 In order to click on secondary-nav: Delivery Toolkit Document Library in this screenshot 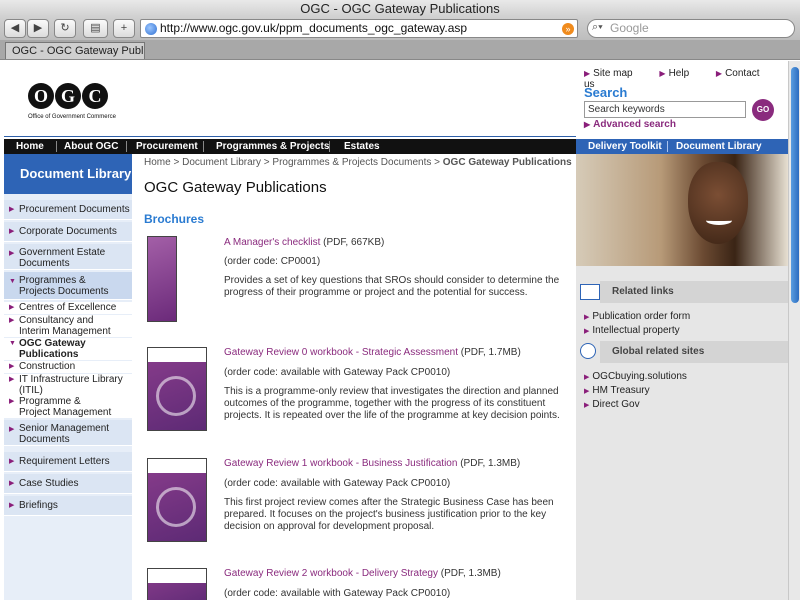, I will do `click(682, 146)`.